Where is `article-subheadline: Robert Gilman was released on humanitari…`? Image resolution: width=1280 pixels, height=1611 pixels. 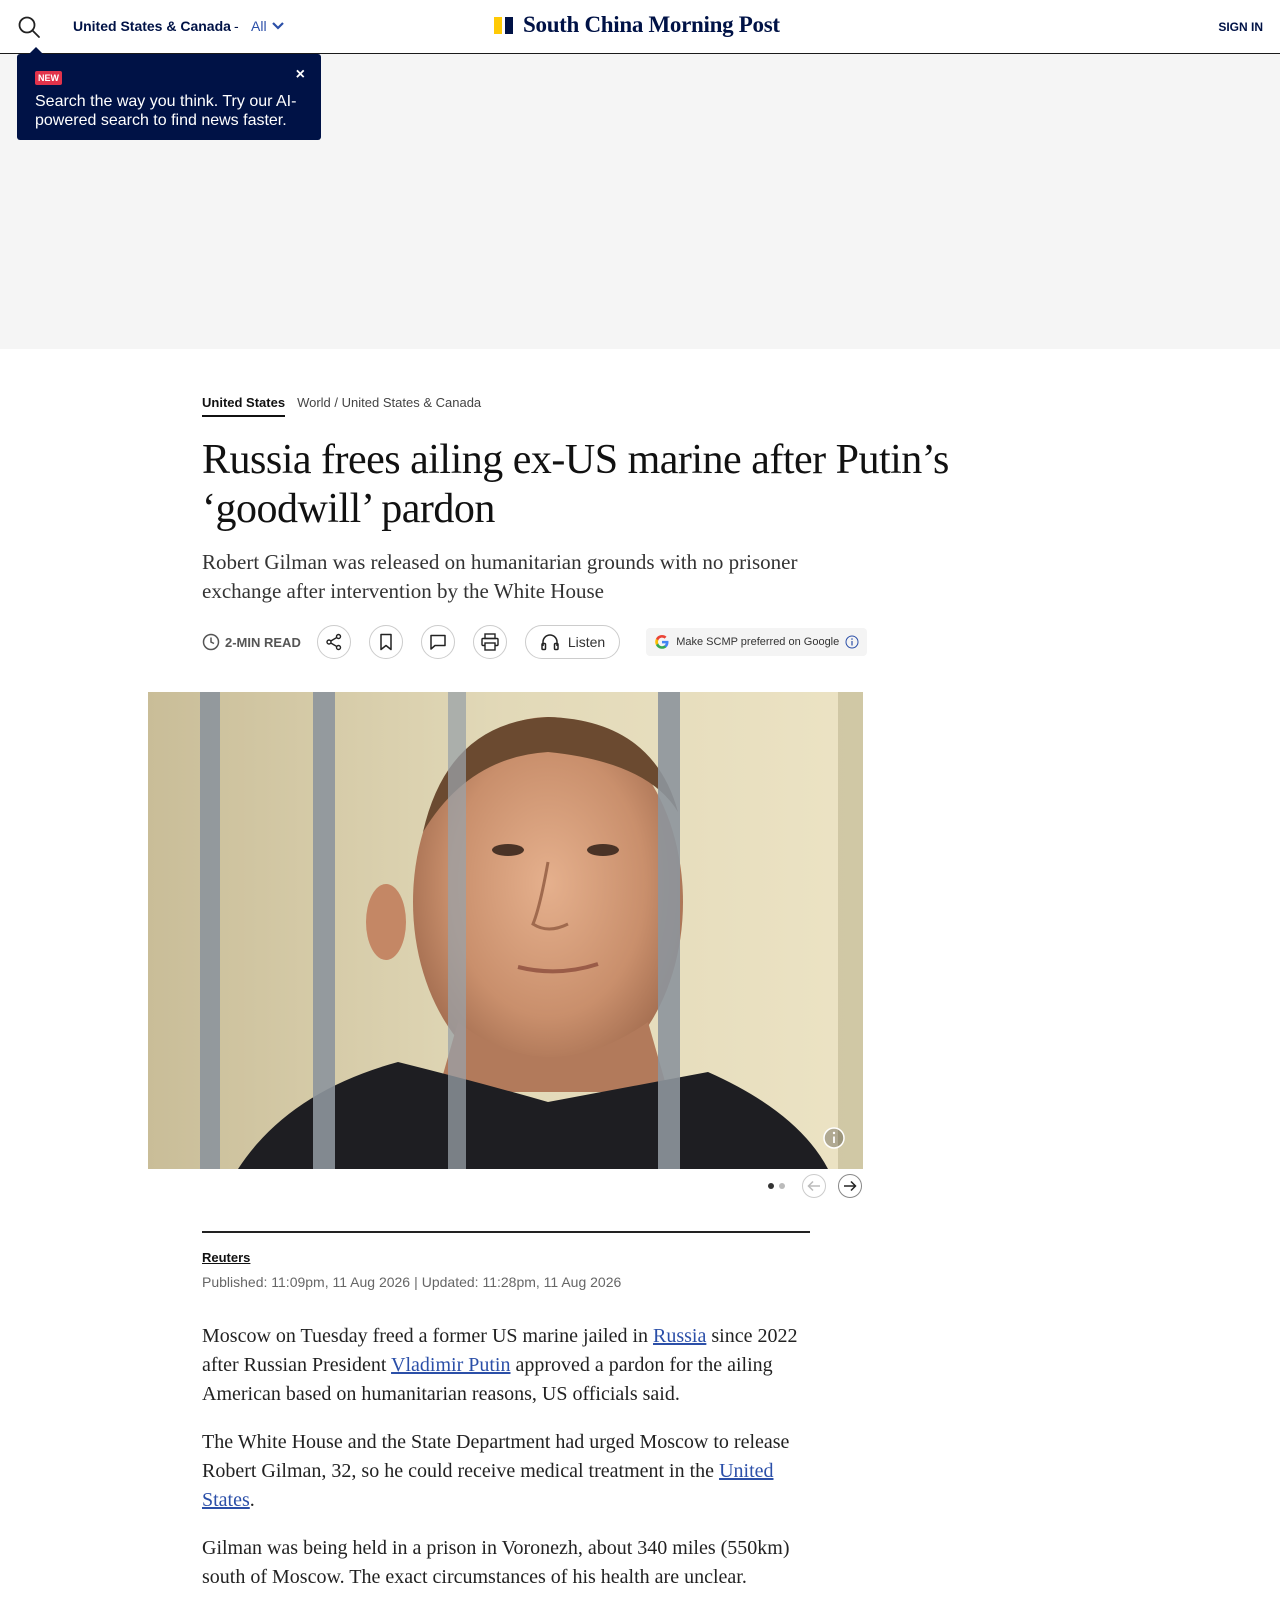
article-subheadline: Robert Gilman was released on humanitari… is located at coordinates (500, 576).